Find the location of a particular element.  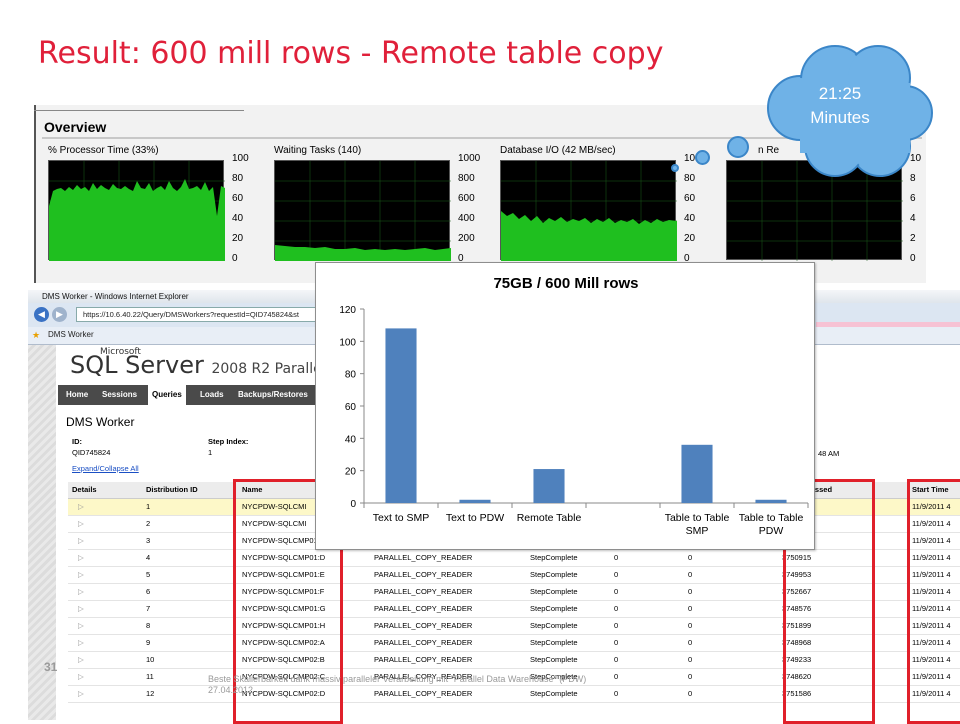

cloud-callout-text: 21:25 Minutes is located at coordinates (840, 106).